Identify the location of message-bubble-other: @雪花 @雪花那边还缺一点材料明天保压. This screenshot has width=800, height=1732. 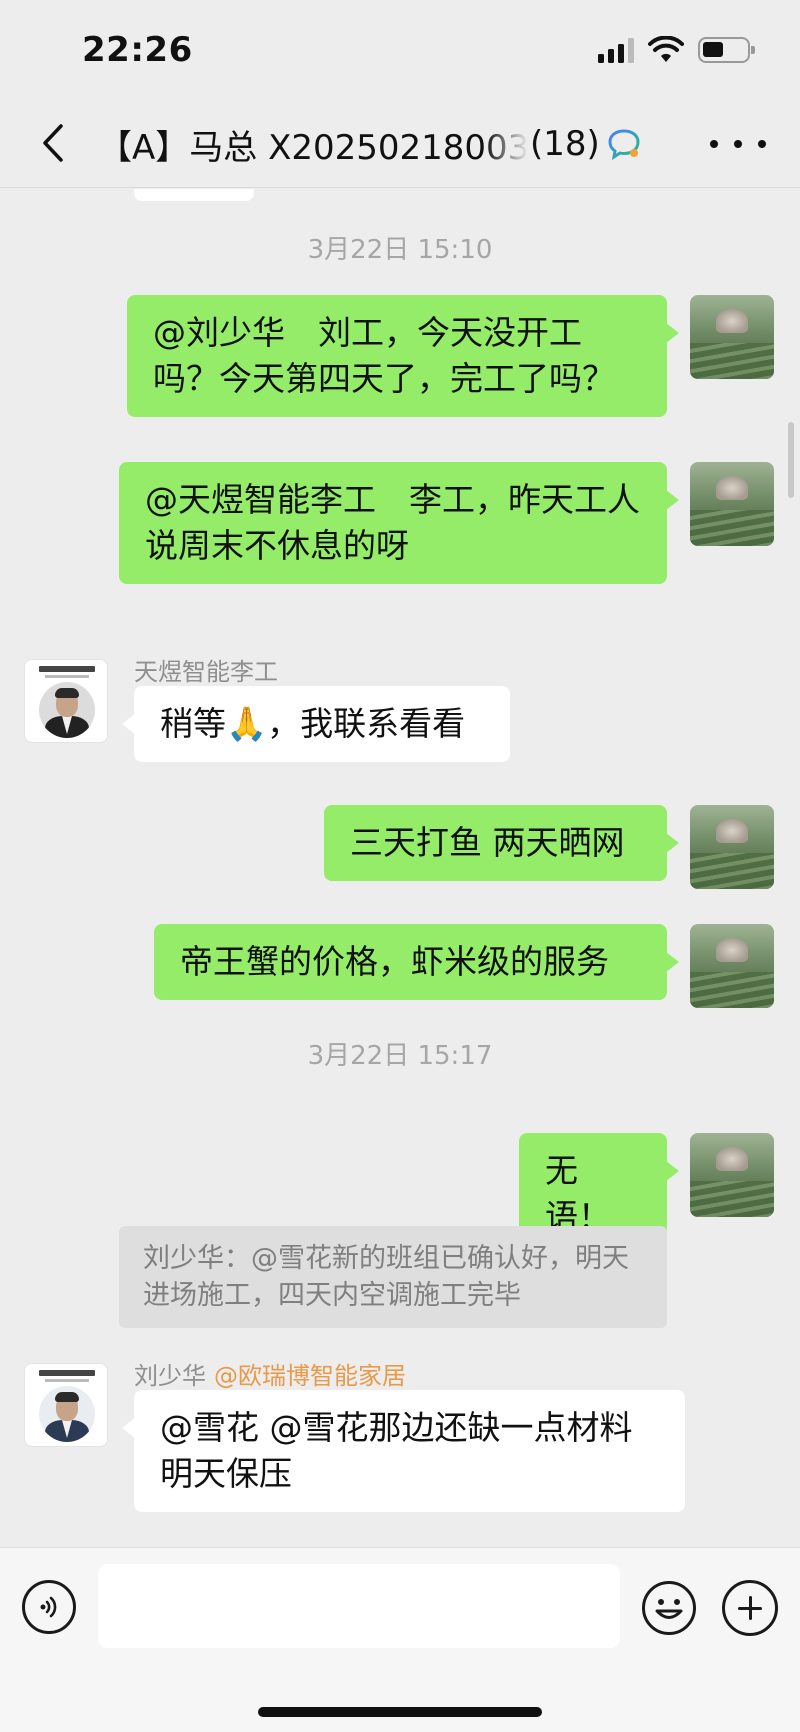
(403, 1451).